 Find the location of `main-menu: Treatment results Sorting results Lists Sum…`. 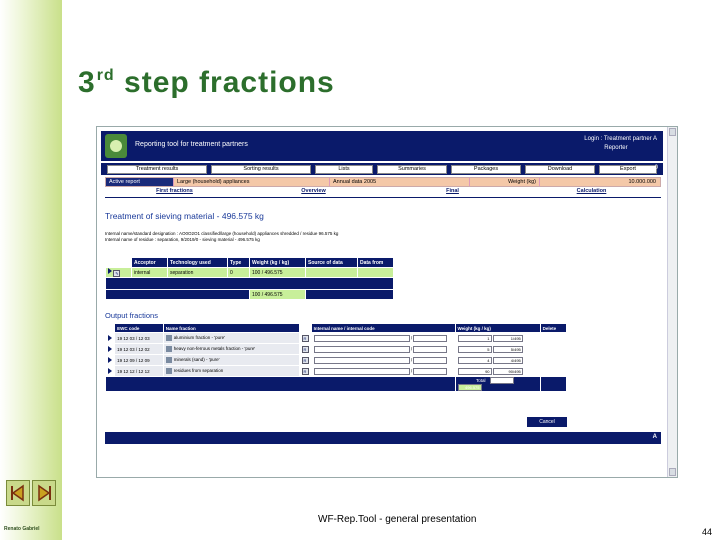

main-menu: Treatment results Sorting results Lists Sum… is located at coordinates (382, 169).